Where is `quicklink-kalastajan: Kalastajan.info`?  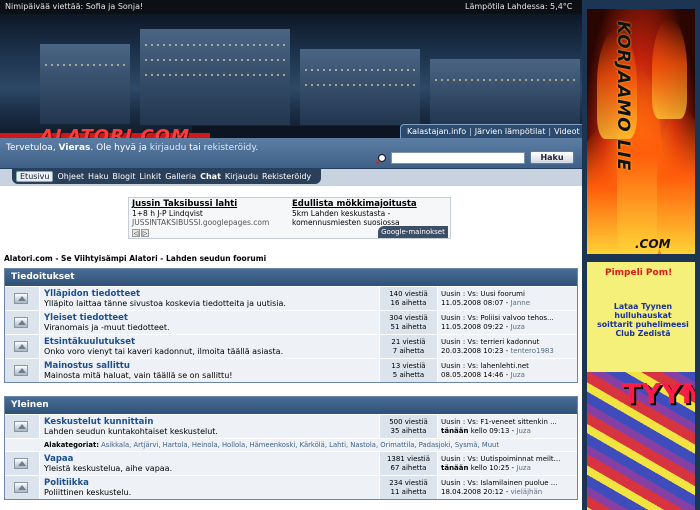 quicklink-kalastajan: Kalastajan.info is located at coordinates (436, 131).